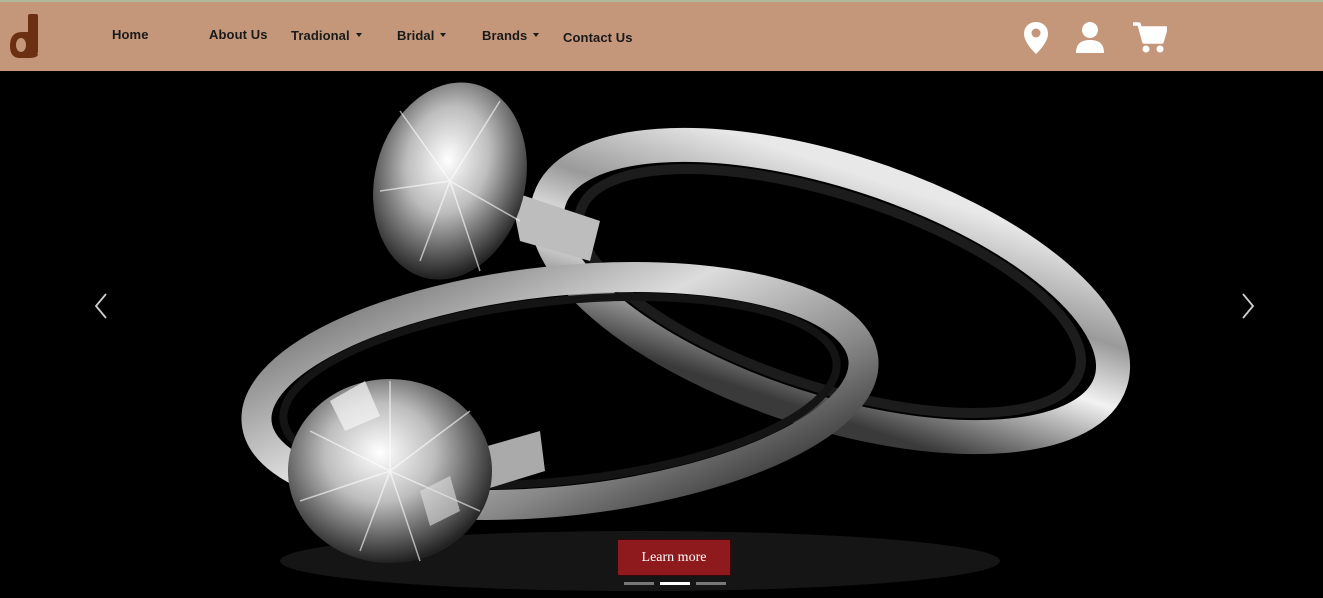 This screenshot has width=1323, height=598. Describe the element at coordinates (25, 36) in the screenshot. I see `brand-logo` at that location.